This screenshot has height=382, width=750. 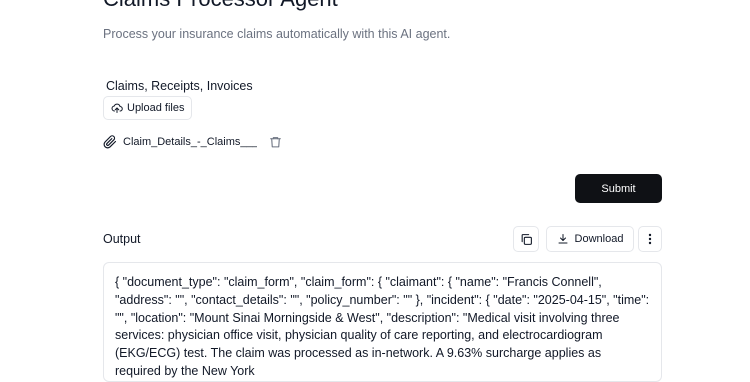 What do you see at coordinates (117, 108) in the screenshot?
I see `cloud-upload-icon` at bounding box center [117, 108].